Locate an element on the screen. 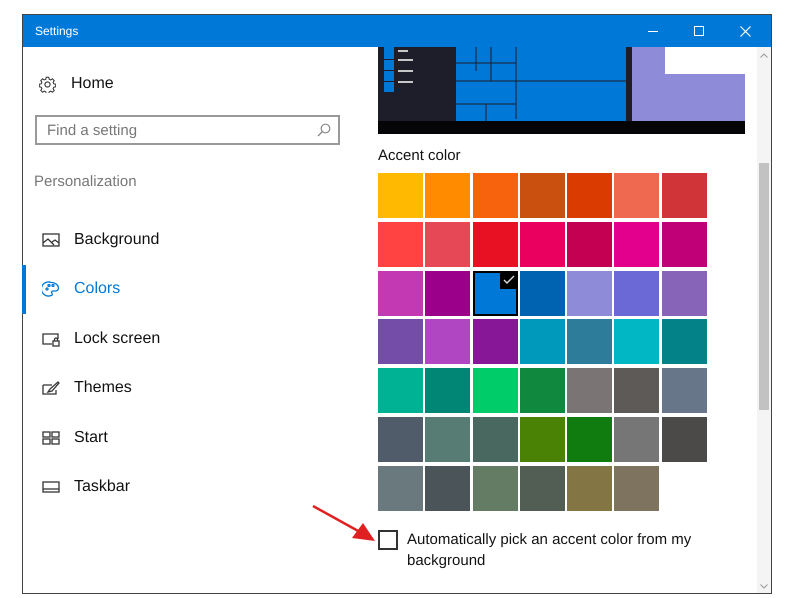 The height and width of the screenshot is (598, 800). home-link: Home is located at coordinates (199, 84).